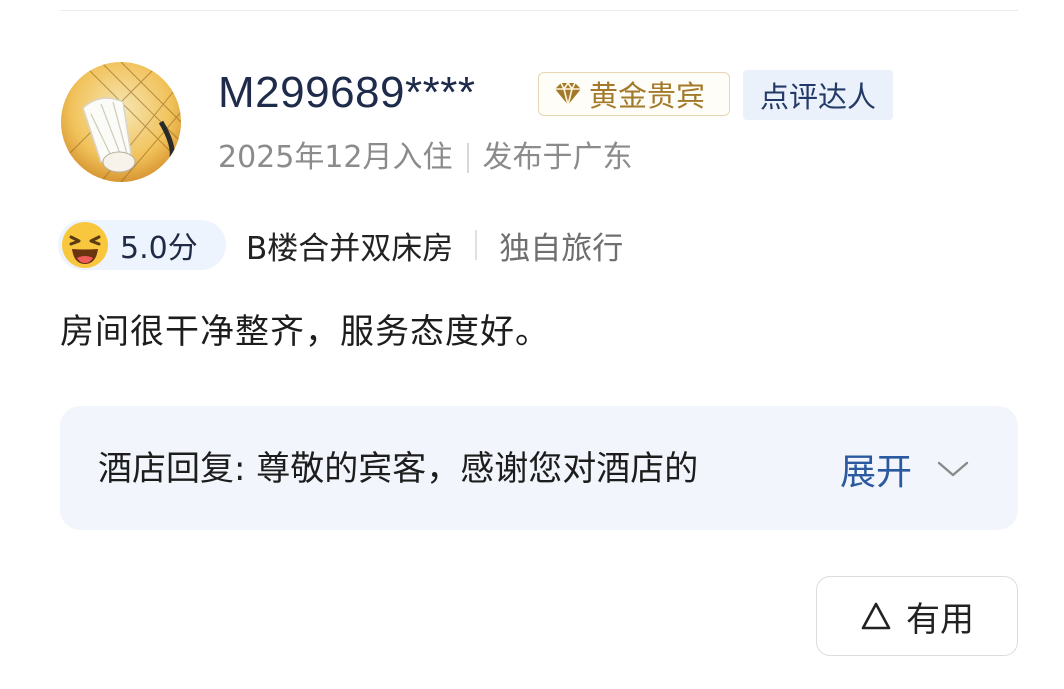 The height and width of the screenshot is (689, 1064). Describe the element at coordinates (476, 245) in the screenshot. I see `room-divider` at that location.